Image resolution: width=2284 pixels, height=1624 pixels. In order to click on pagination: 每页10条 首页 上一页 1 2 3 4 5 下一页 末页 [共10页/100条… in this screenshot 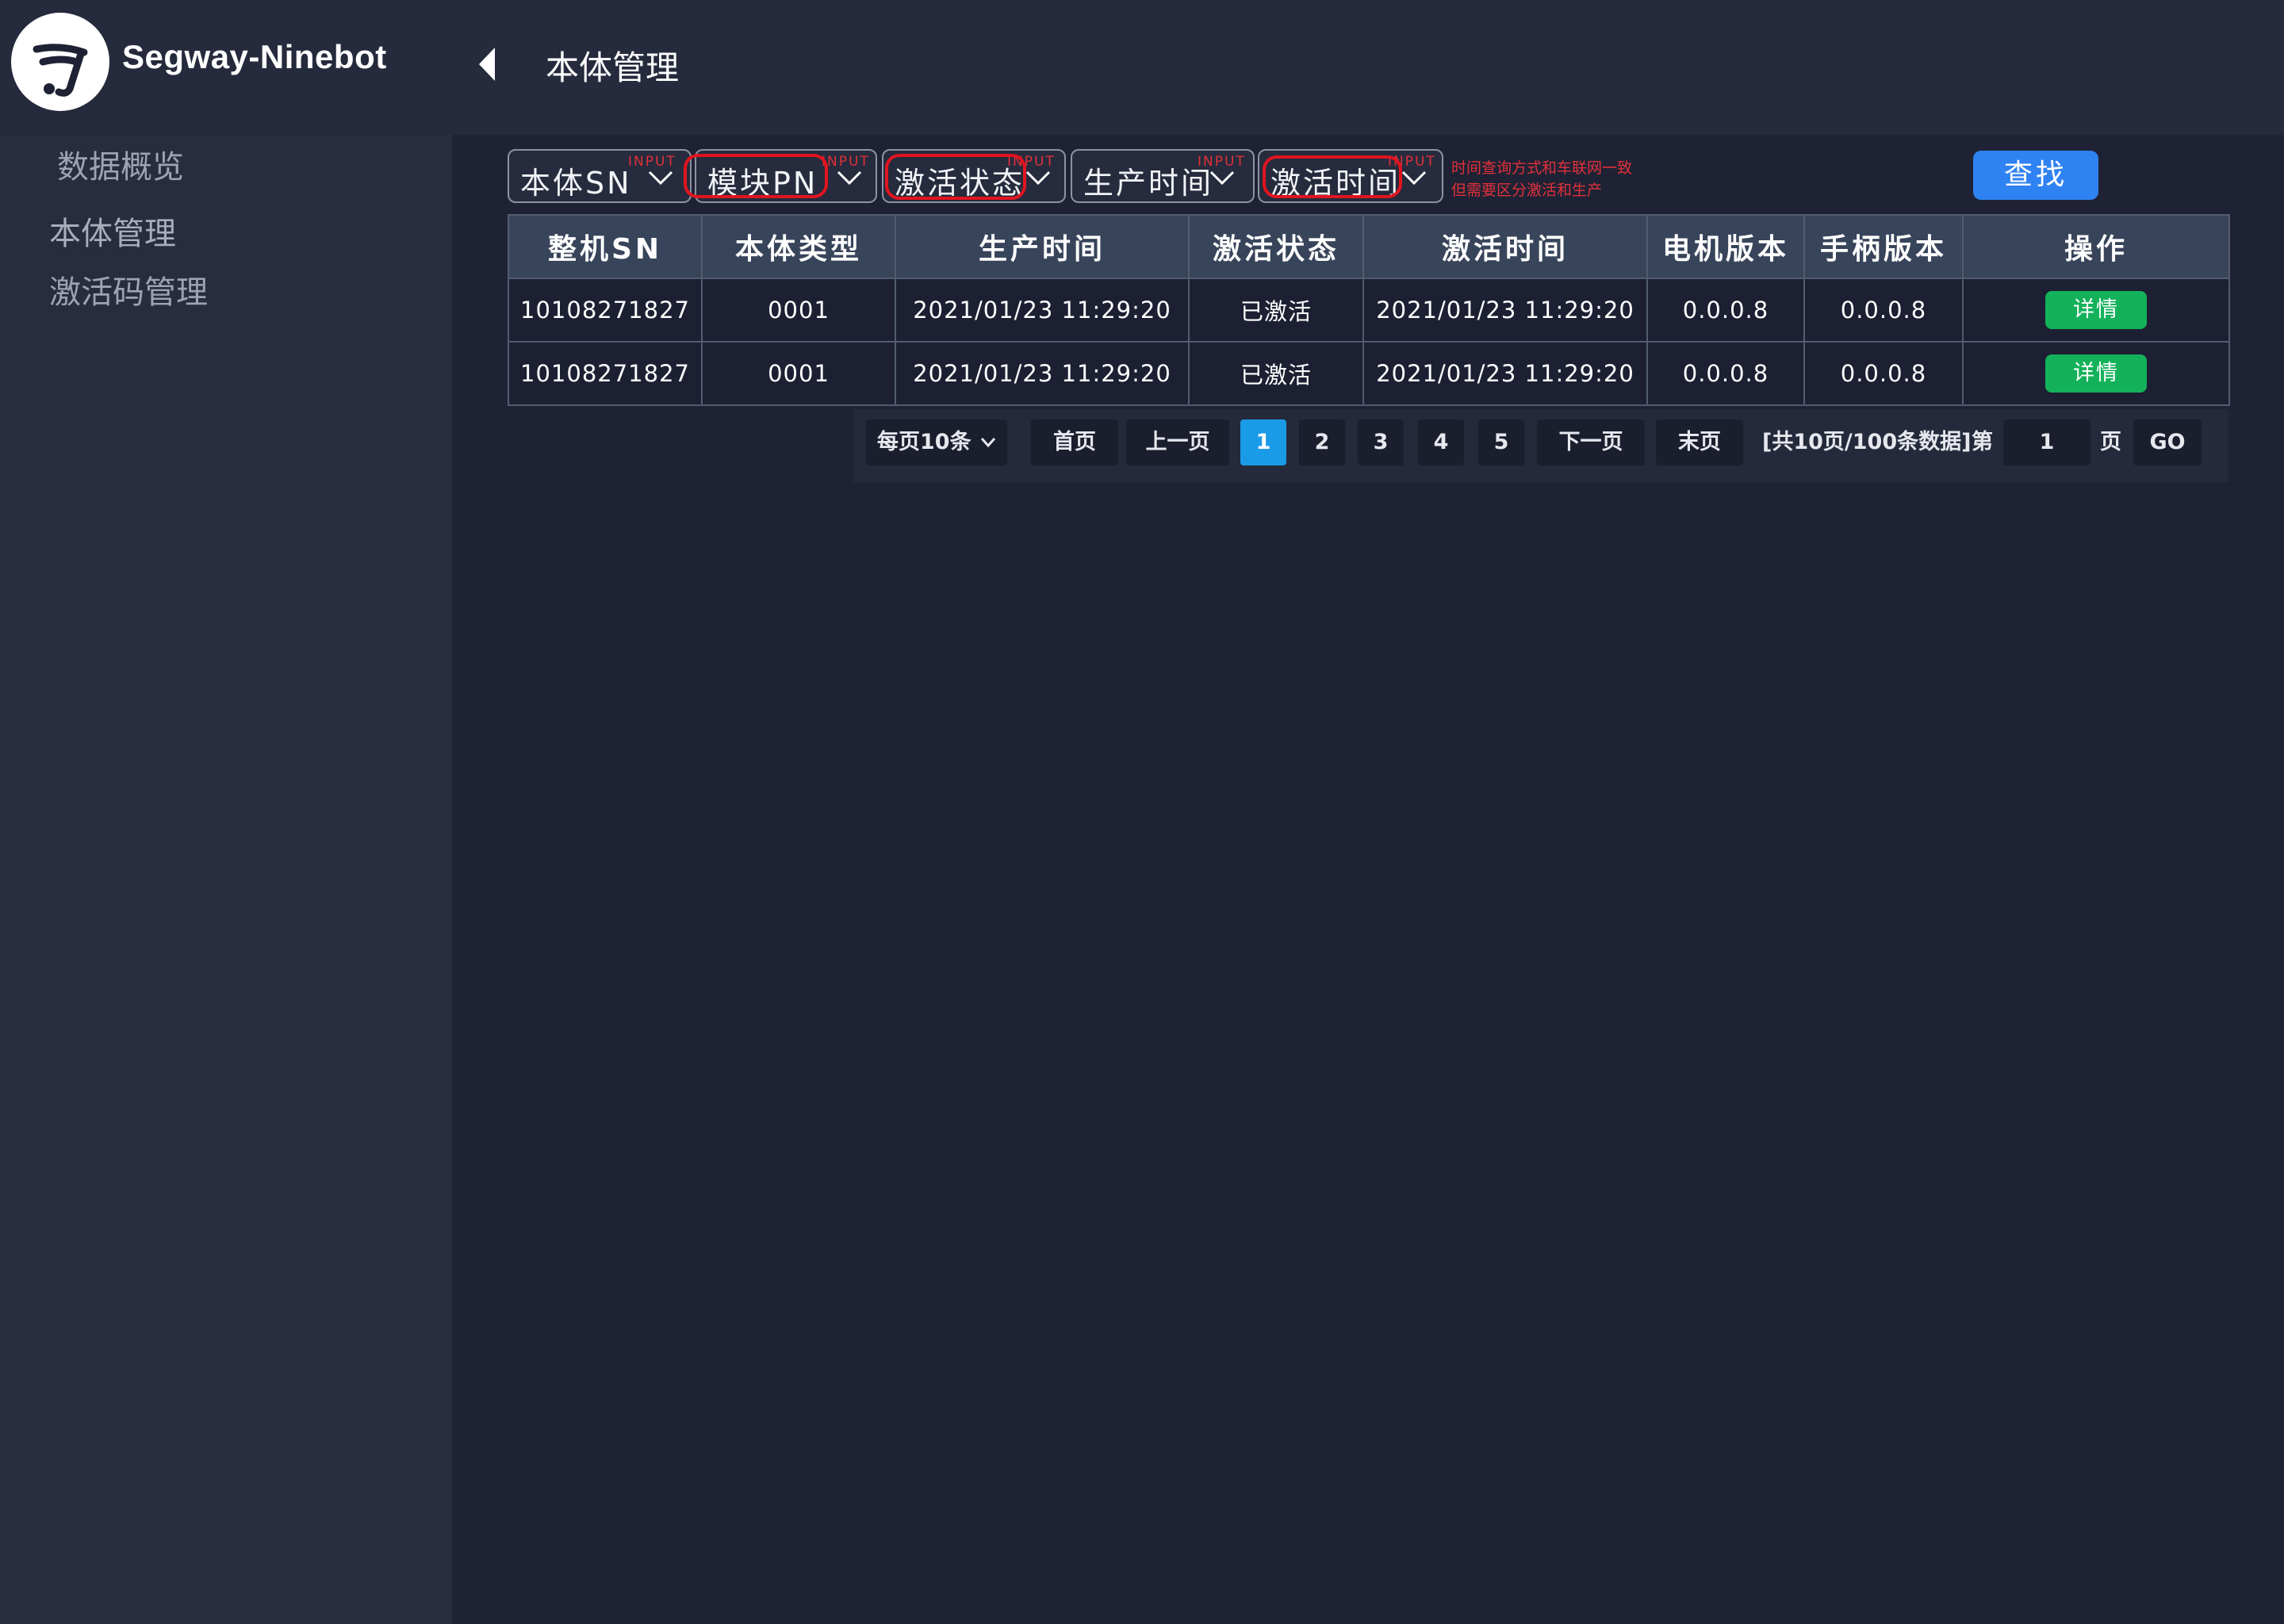, I will do `click(1540, 446)`.